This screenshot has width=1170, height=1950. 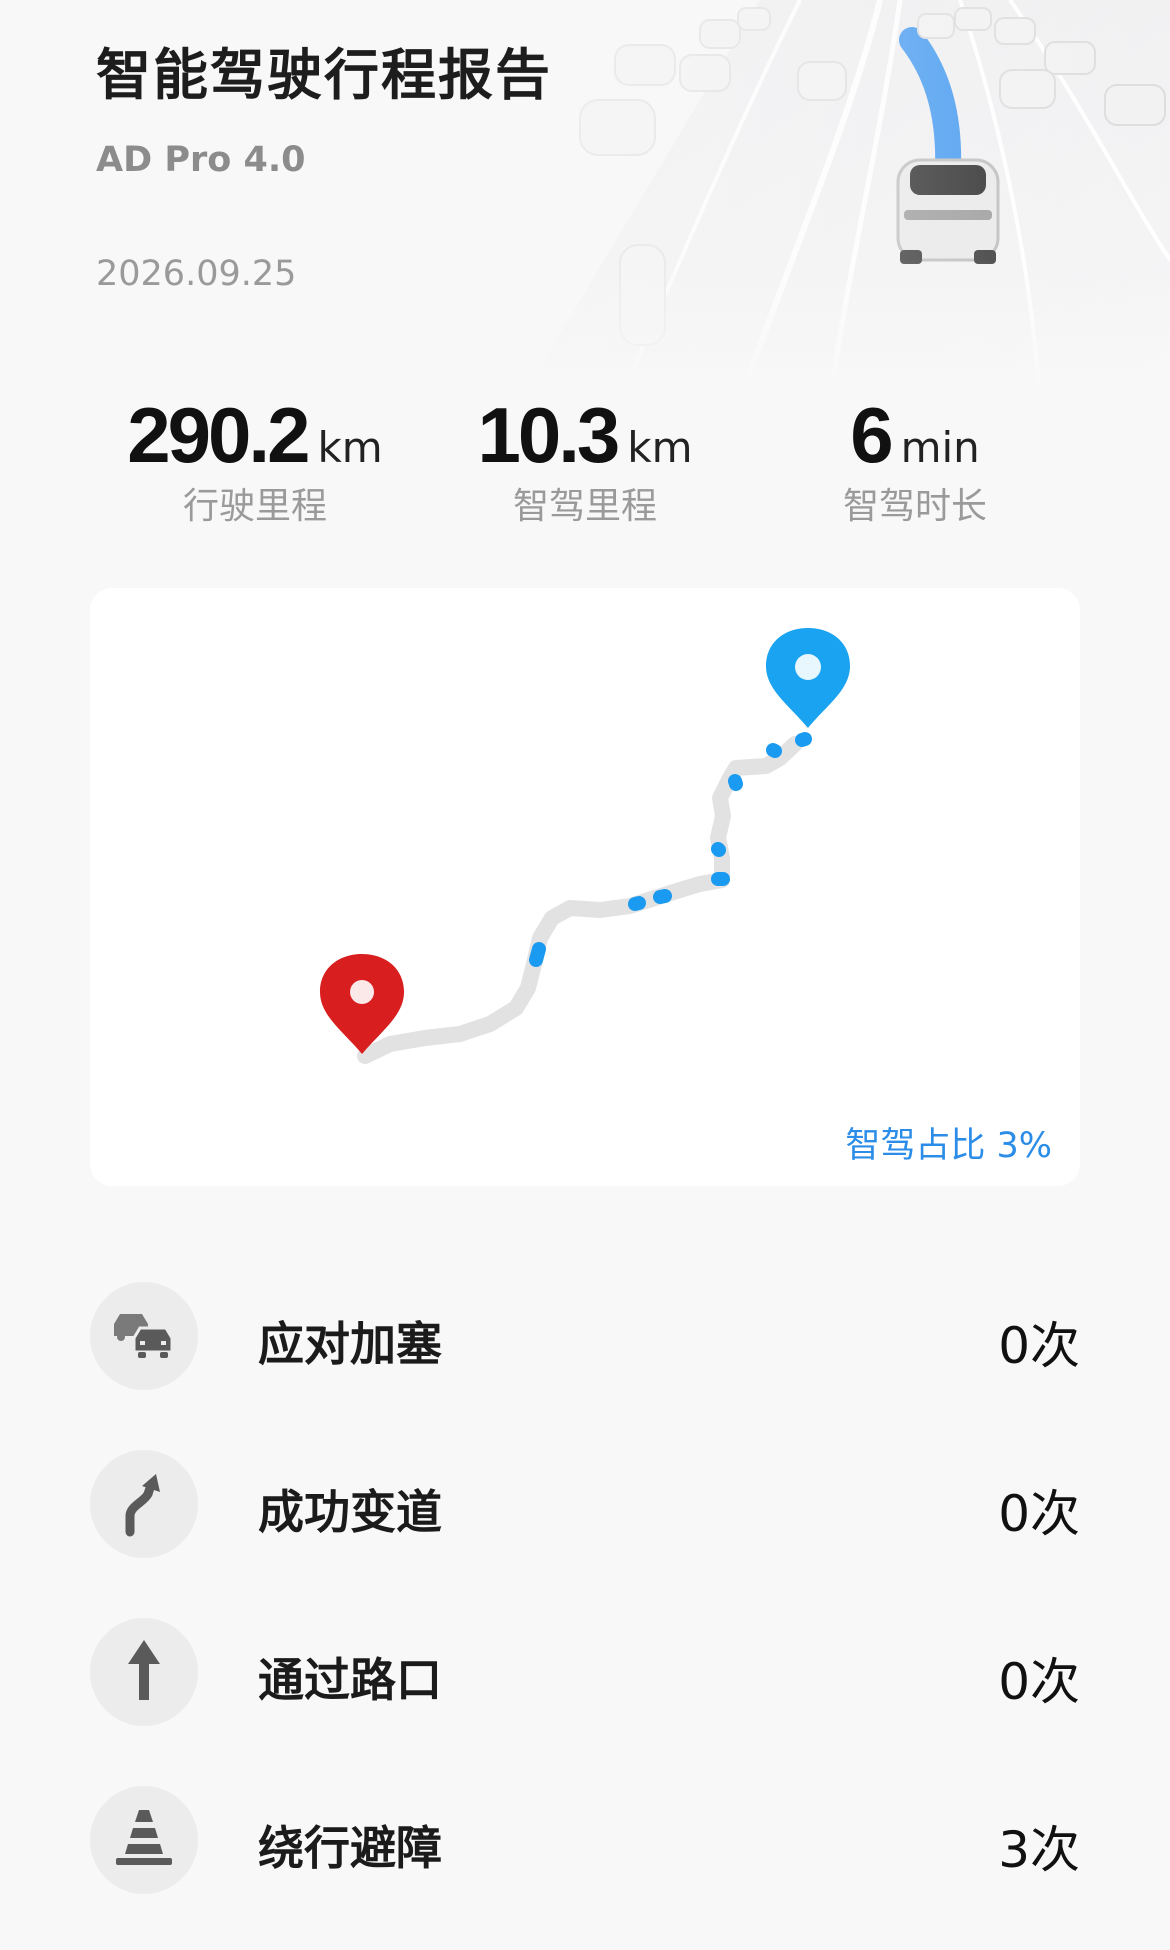 I want to click on stat-total-distance: 290.2 km 行驶里程, so click(x=255, y=459).